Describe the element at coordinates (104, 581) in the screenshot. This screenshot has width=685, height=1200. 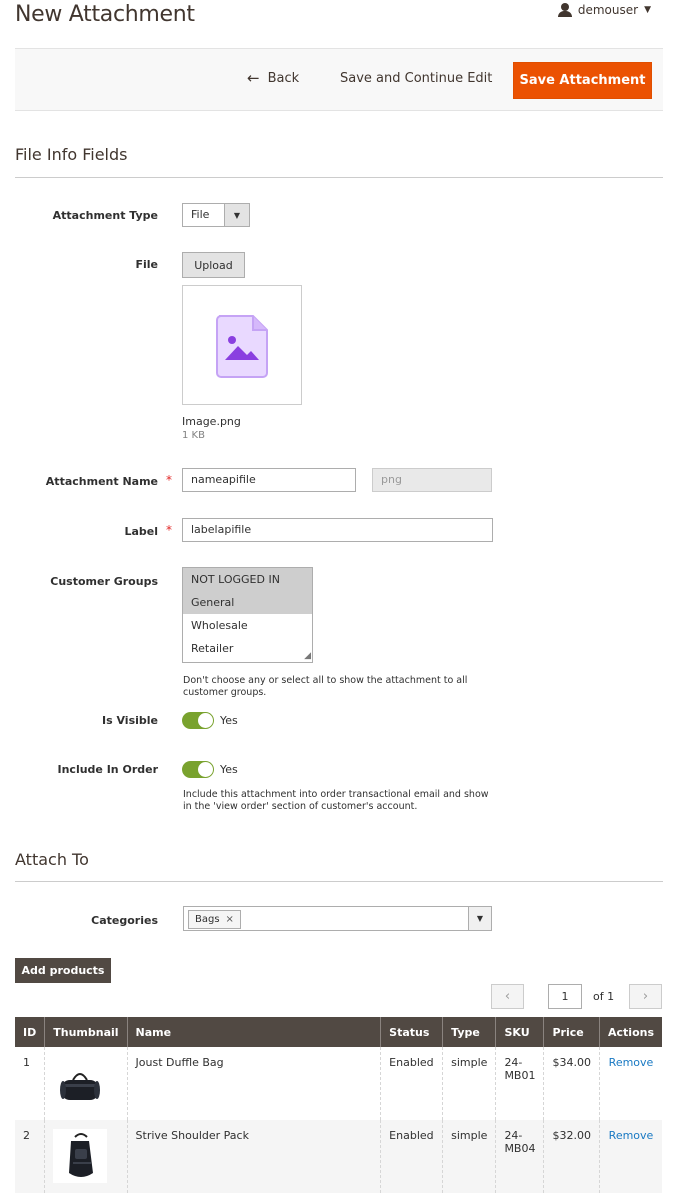
I see `customer-groups-label: Customer Groups` at that location.